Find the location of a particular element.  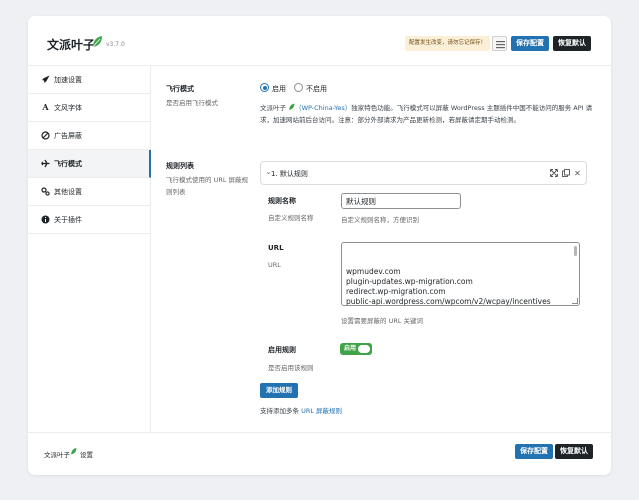

rule-name-sub: 自定义规则名称 is located at coordinates (291, 218).